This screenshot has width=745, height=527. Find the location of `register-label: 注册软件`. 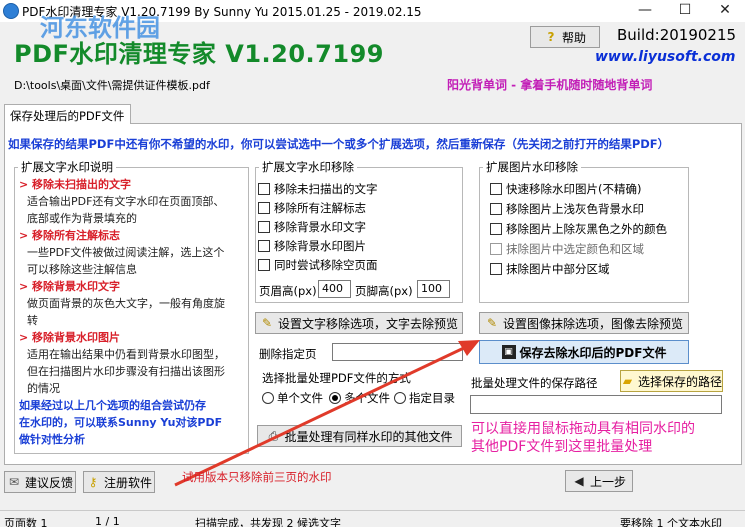

register-label: 注册软件 is located at coordinates (127, 482).